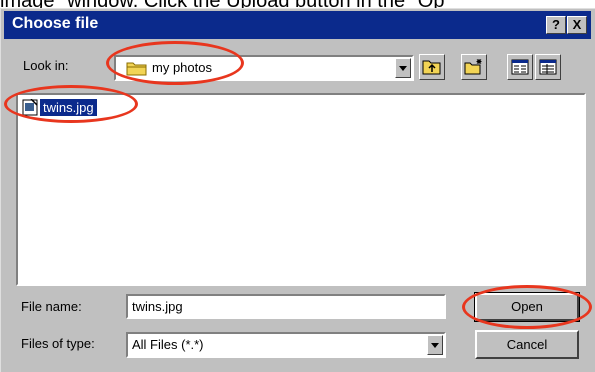 Image resolution: width=595 pixels, height=372 pixels. What do you see at coordinates (297, 25) in the screenshot?
I see `title-bar: Choose file ? X` at bounding box center [297, 25].